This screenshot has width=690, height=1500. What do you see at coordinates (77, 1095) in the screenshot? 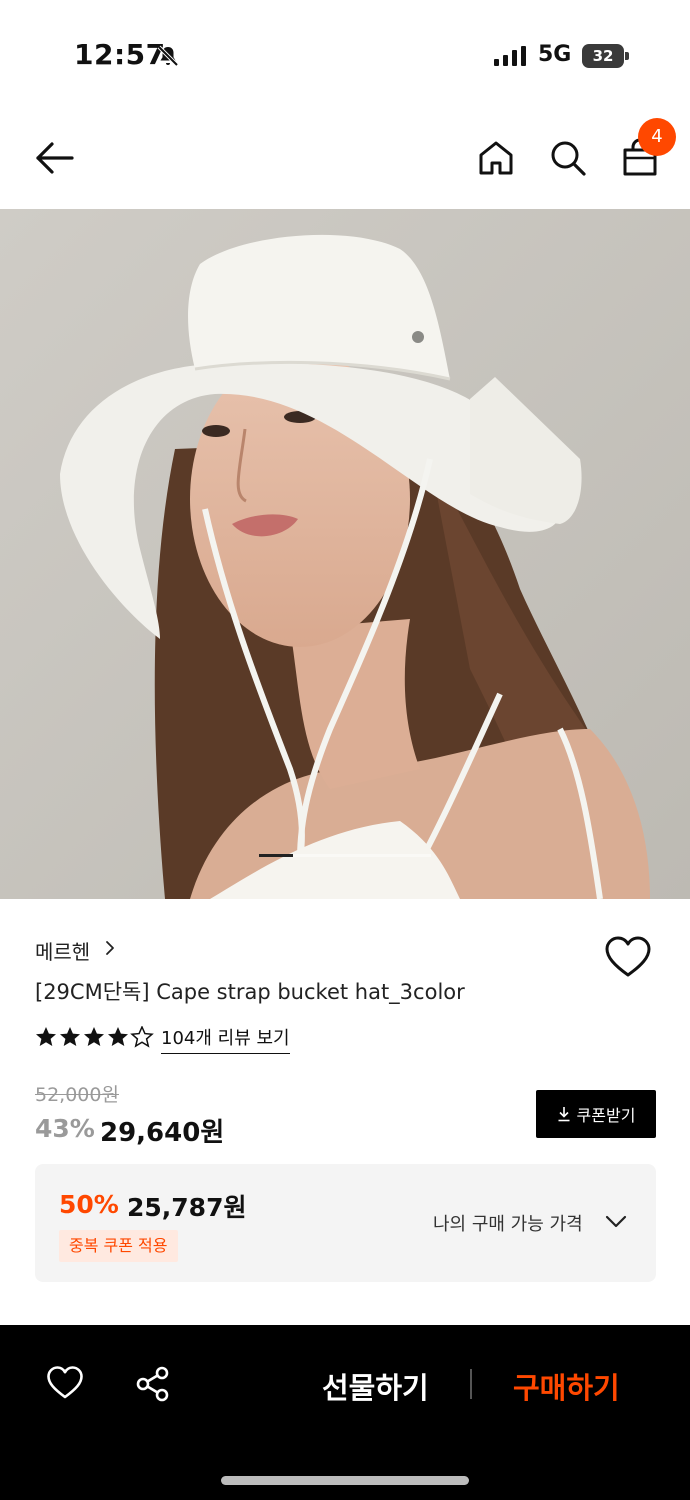
I see `original-price: 52,000원` at bounding box center [77, 1095].